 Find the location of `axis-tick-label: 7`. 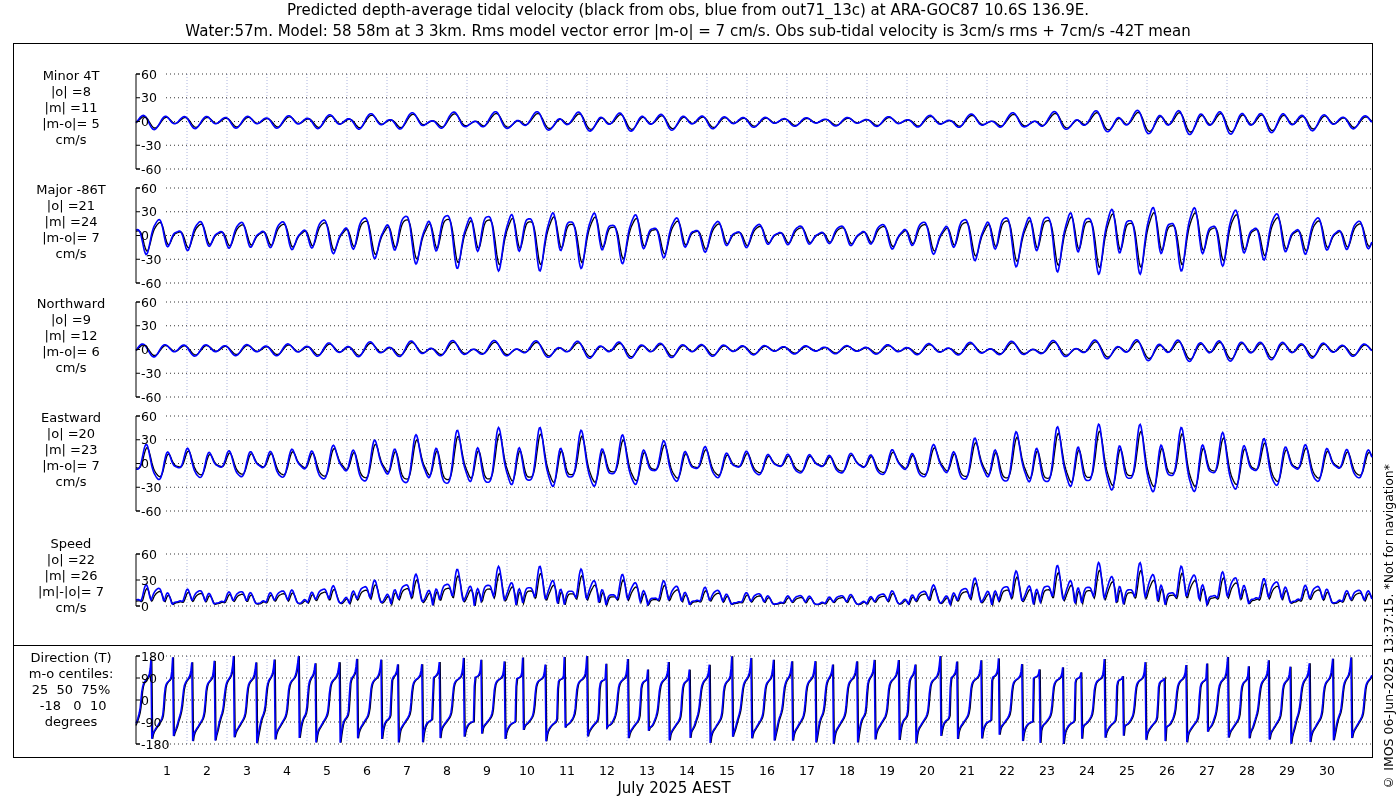

axis-tick-label: 7 is located at coordinates (407, 770).